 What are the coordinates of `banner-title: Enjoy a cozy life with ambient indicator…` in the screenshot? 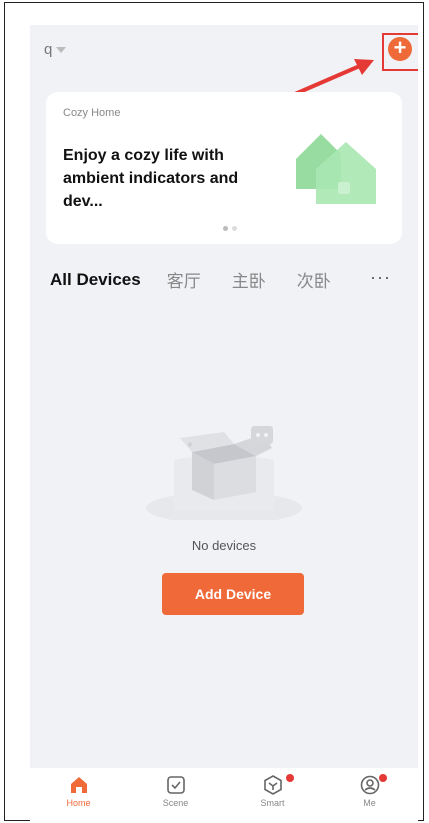 It's located at (151, 178).